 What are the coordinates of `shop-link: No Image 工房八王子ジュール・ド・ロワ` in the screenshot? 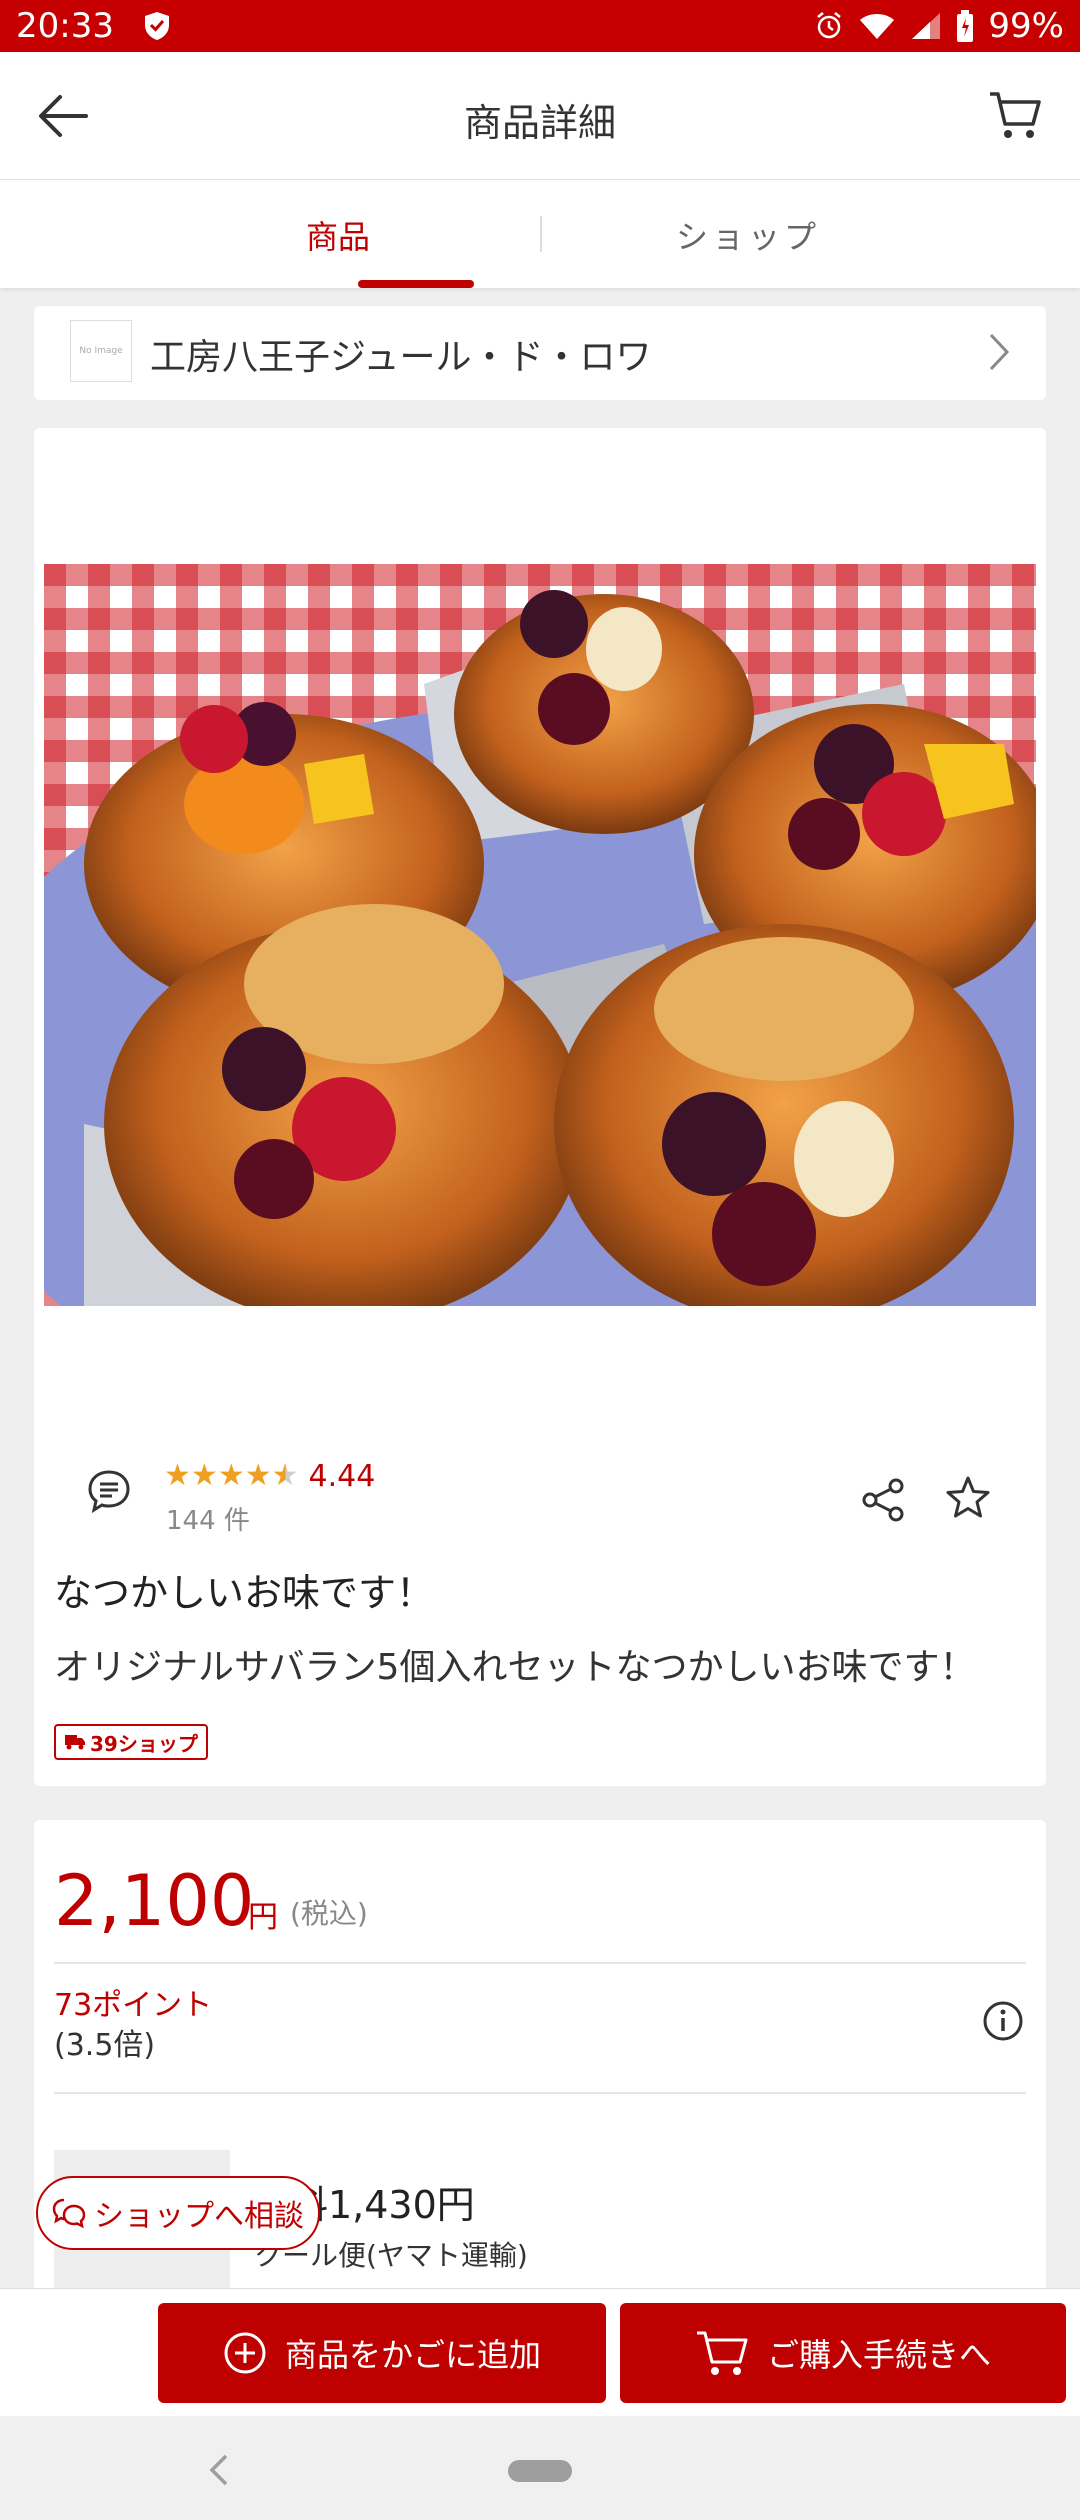 It's located at (540, 353).